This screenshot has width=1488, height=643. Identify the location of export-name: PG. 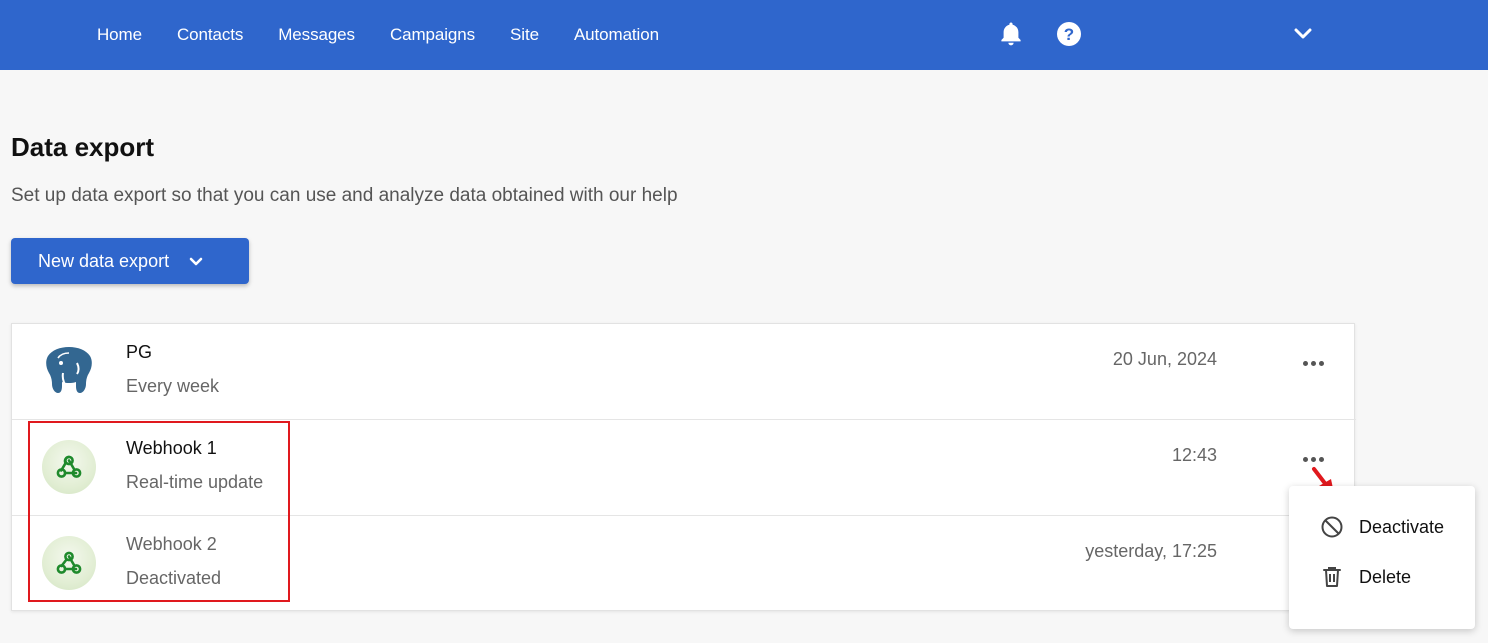
(139, 352).